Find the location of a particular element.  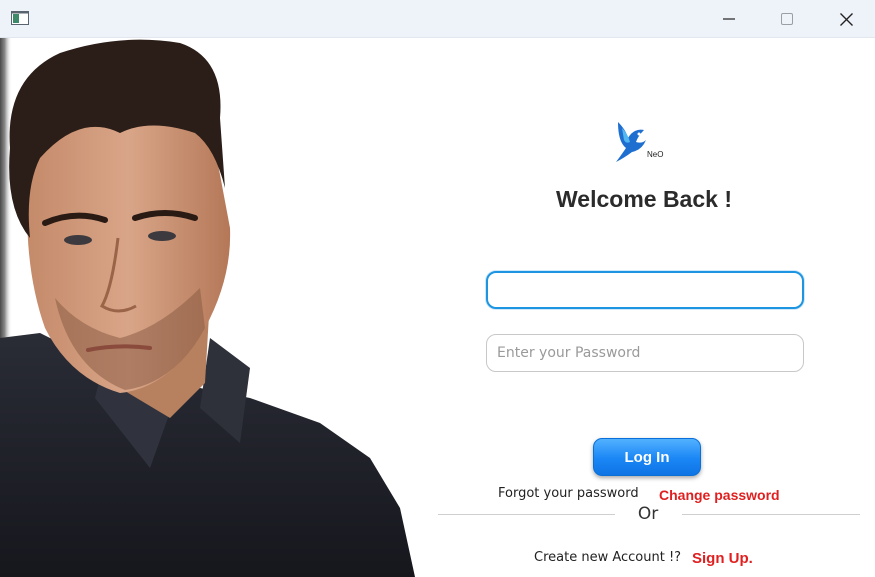

change-password-link: Change password is located at coordinates (719, 495).